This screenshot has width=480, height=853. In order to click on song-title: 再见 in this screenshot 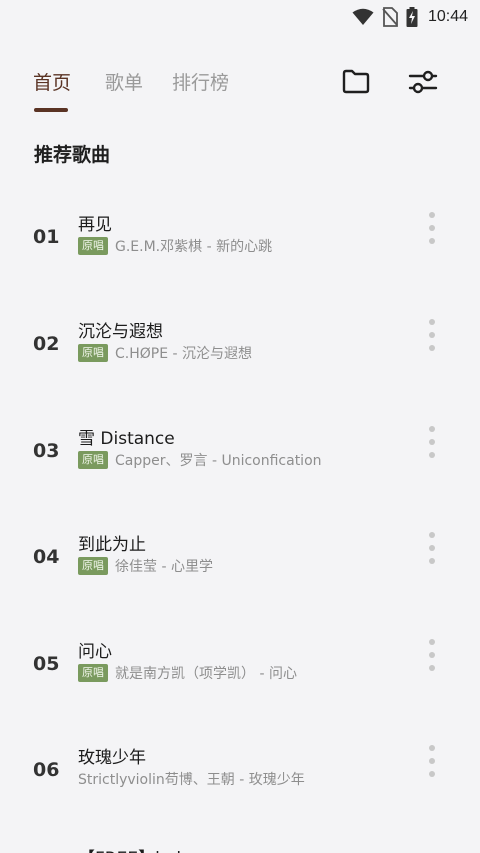, I will do `click(95, 225)`.